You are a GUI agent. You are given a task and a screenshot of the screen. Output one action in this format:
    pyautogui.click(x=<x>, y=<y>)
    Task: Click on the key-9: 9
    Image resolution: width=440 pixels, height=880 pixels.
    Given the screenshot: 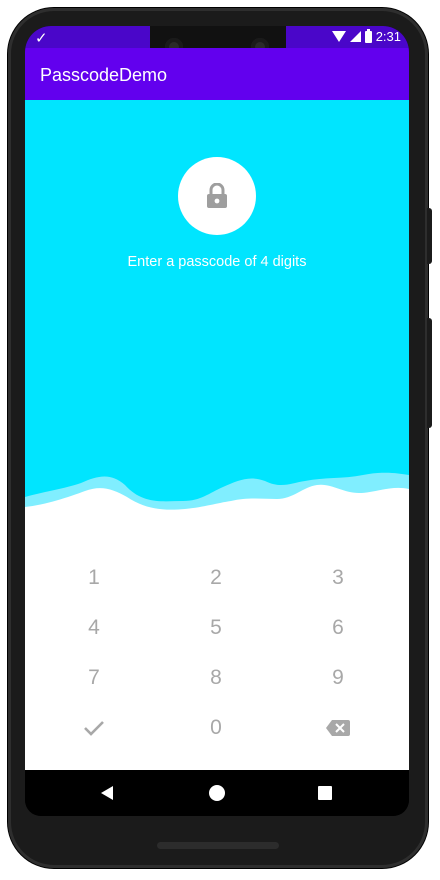 What is the action you would take?
    pyautogui.click(x=338, y=678)
    